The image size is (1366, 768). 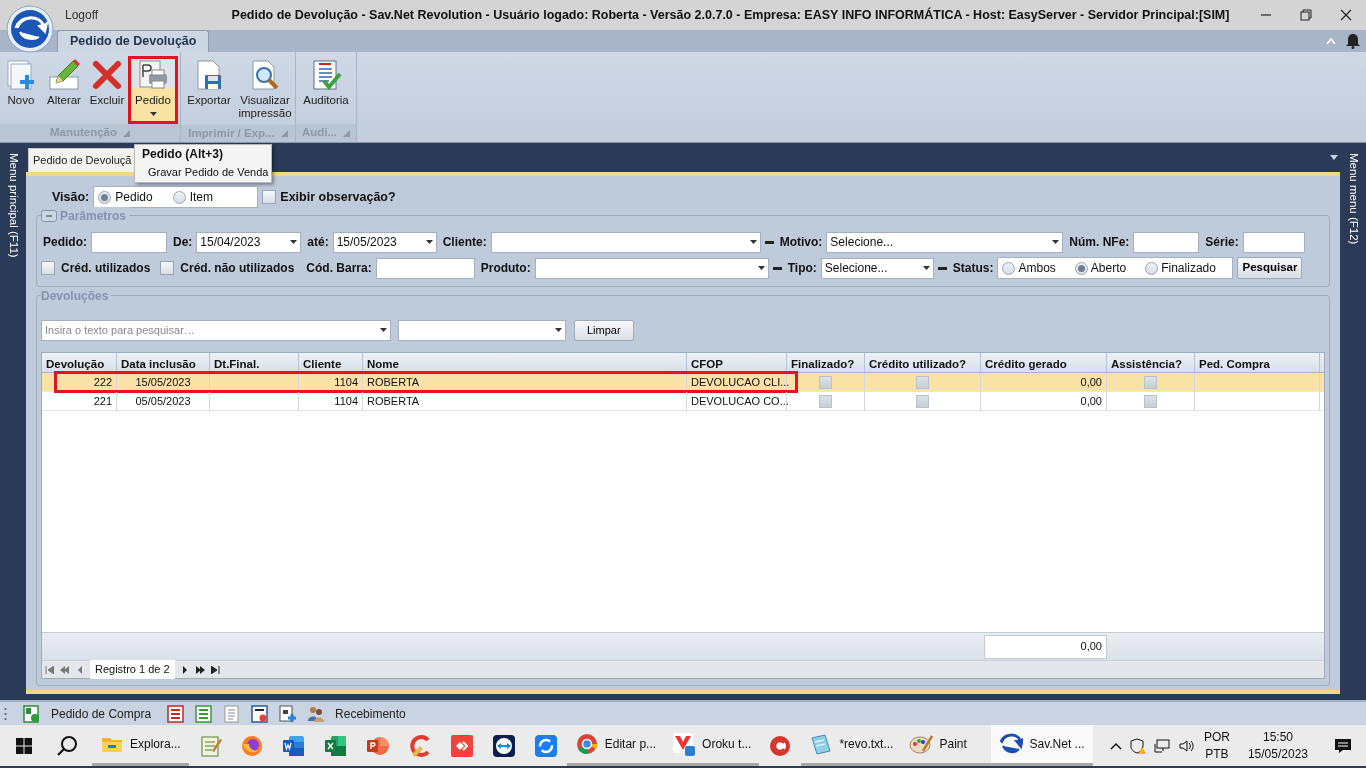 What do you see at coordinates (737, 362) in the screenshot?
I see `column-header: CFOP` at bounding box center [737, 362].